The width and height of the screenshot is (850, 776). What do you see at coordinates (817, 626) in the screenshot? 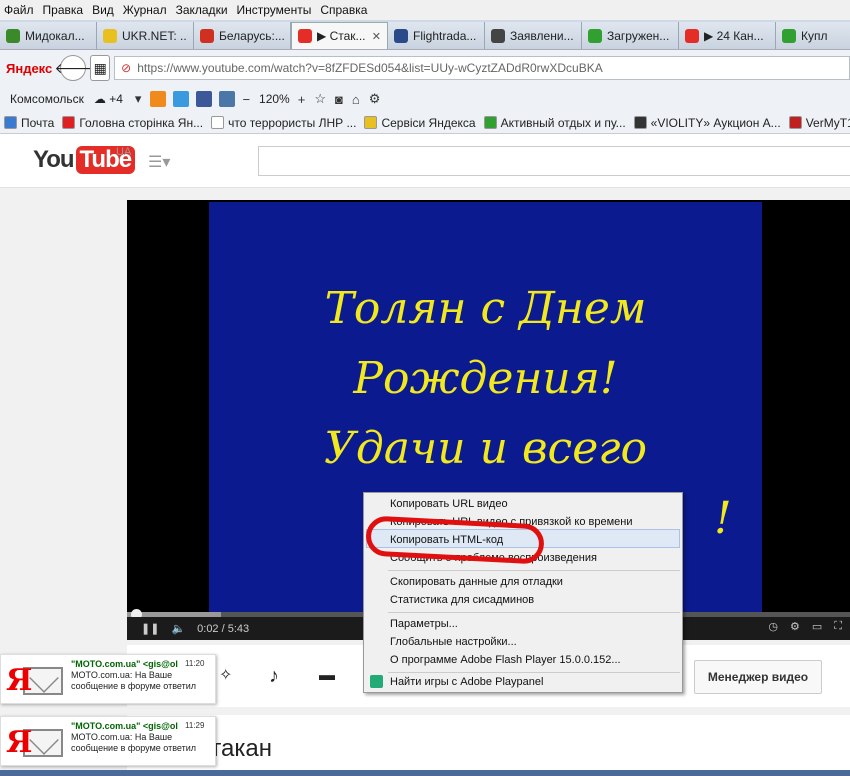
I see `theater-mode-icon: ▭` at bounding box center [817, 626].